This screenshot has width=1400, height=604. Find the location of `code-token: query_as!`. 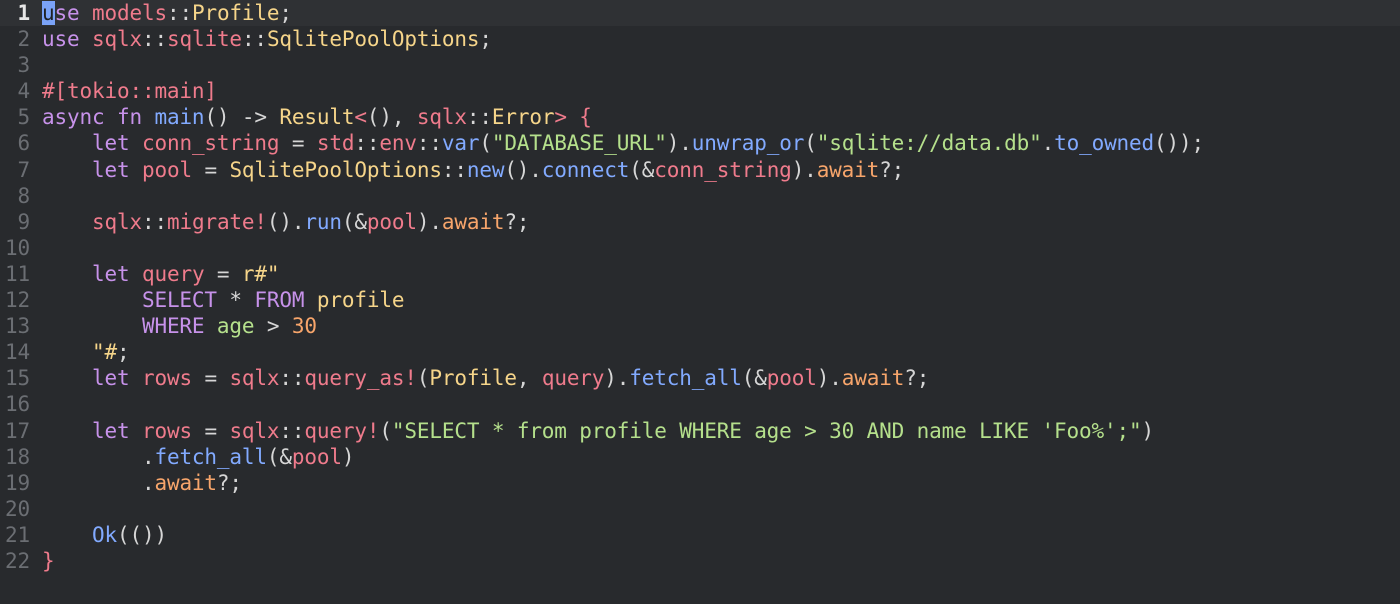

code-token: query_as! is located at coordinates (360, 378).